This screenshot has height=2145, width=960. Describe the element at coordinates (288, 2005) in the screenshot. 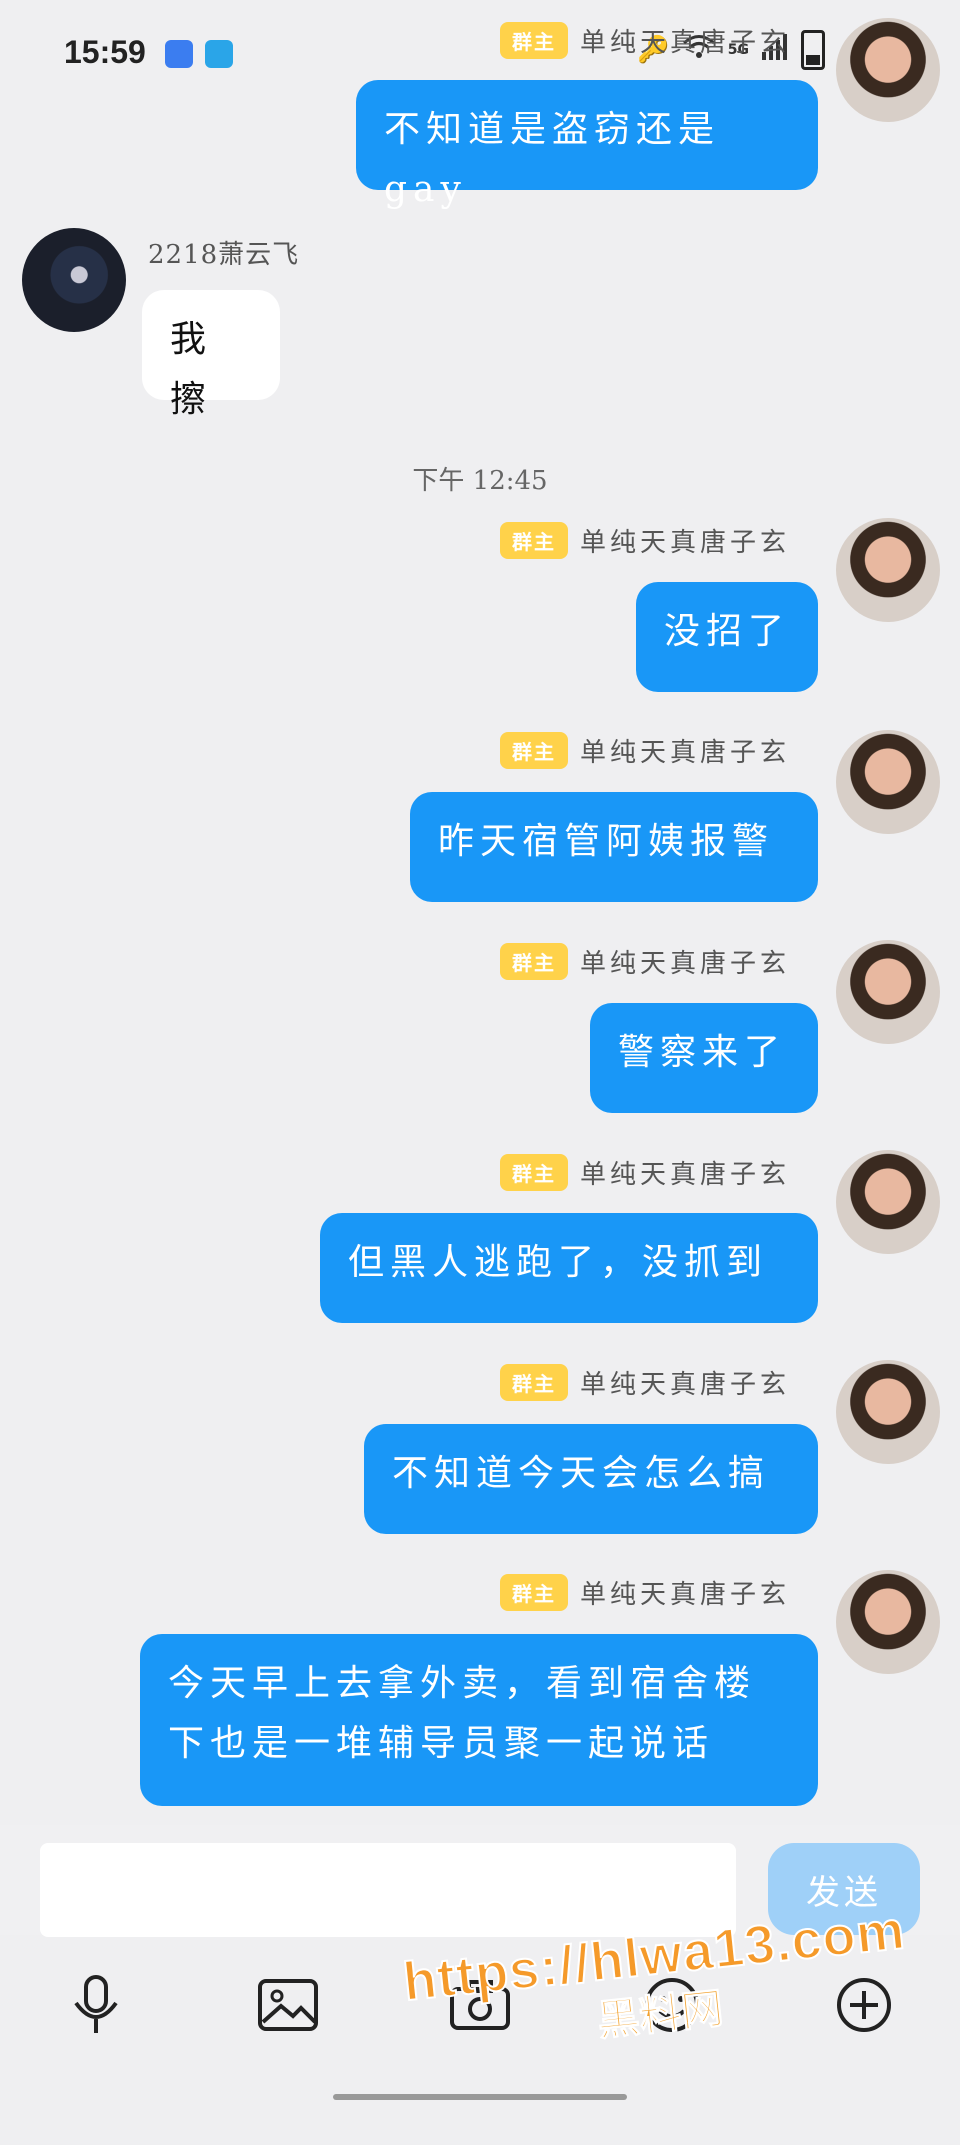

I see `image-icon` at that location.